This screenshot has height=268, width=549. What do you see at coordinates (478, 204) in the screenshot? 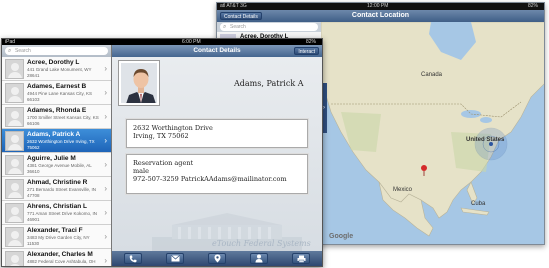
I see `map-label-cuba: Cuba` at bounding box center [478, 204].